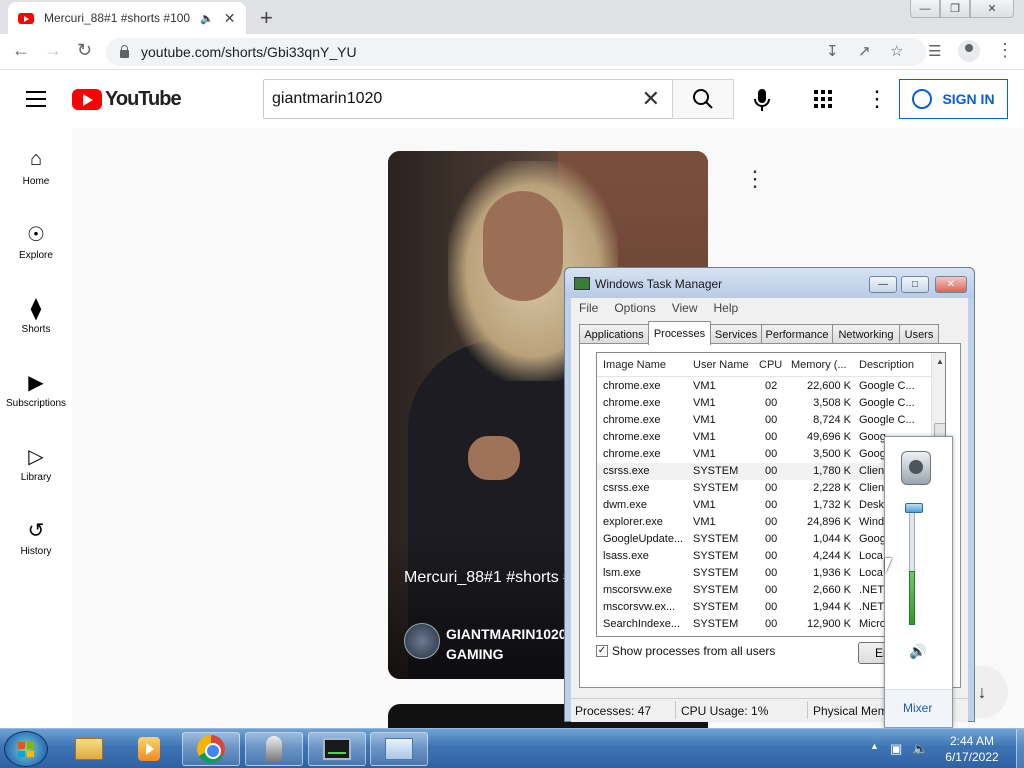 The height and width of the screenshot is (768, 1024). What do you see at coordinates (36, 241) in the screenshot?
I see `sidebar-item-explore: ☉ Explore` at bounding box center [36, 241].